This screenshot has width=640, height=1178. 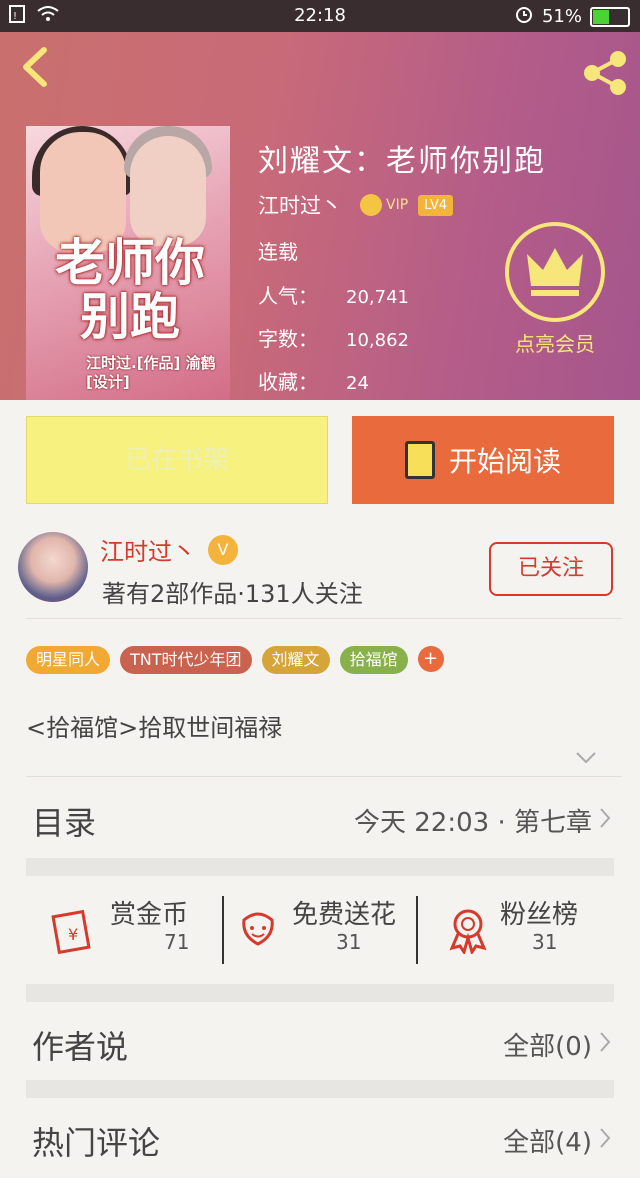 I want to click on vip-badge: VIP, so click(x=384, y=205).